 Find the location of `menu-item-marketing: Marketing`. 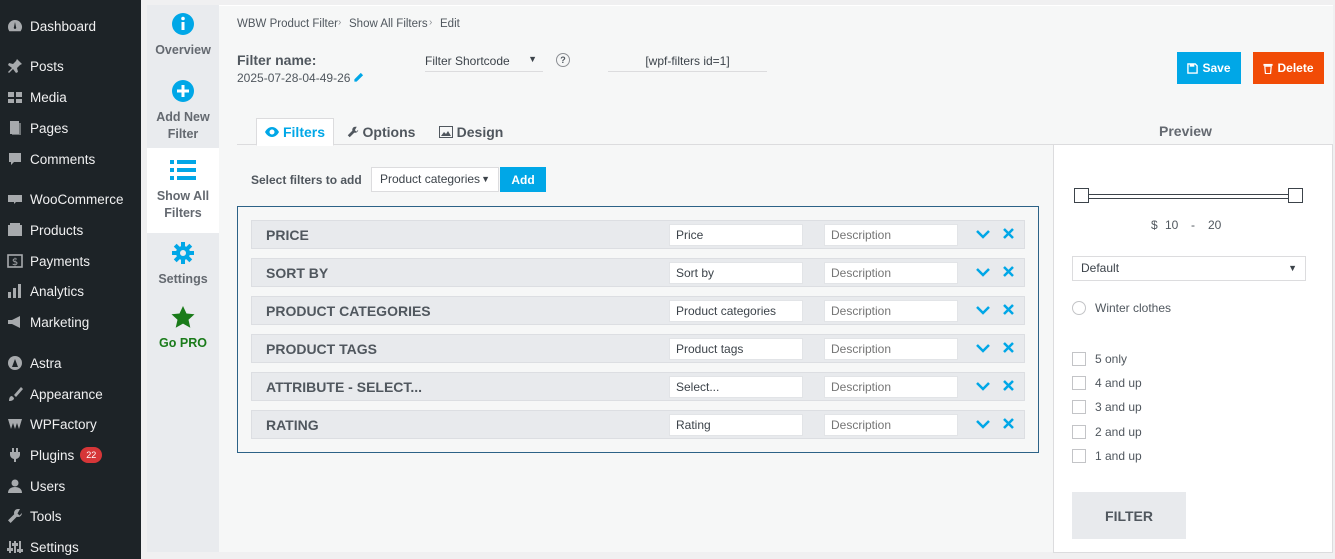

menu-item-marketing: Marketing is located at coordinates (70, 322).